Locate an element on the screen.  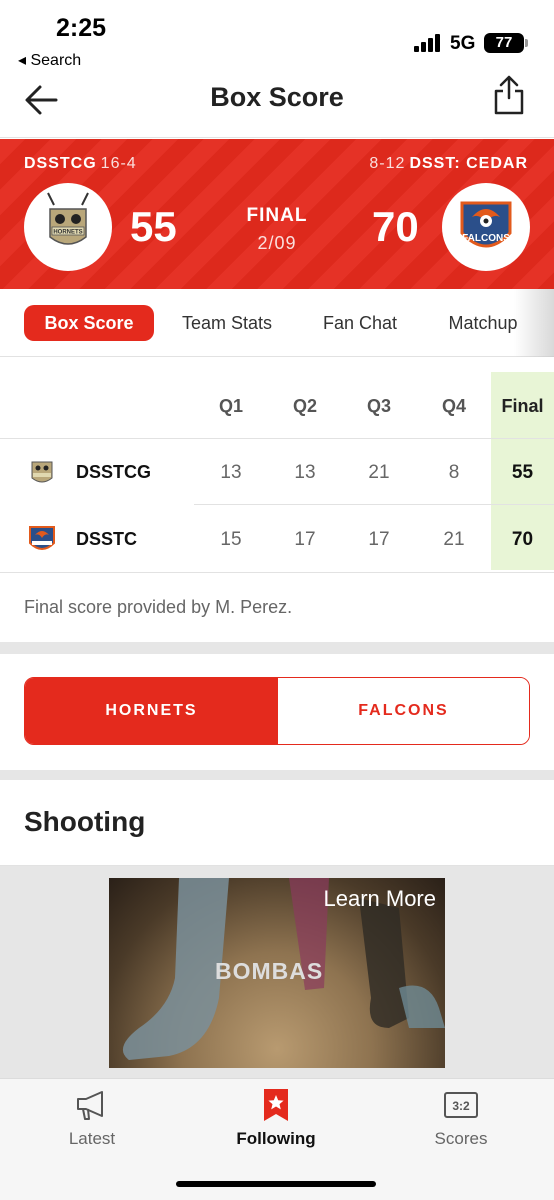
tabbar-latest: Latest is located at coordinates (92, 1118).